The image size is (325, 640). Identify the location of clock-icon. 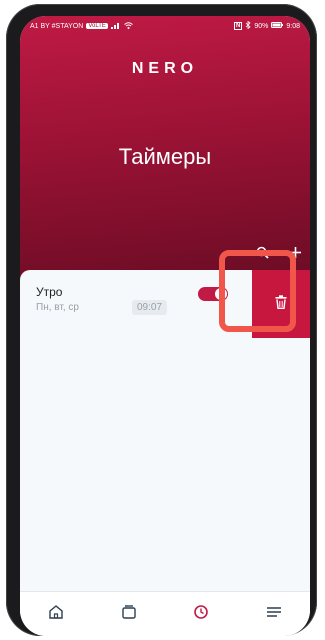
(201, 614).